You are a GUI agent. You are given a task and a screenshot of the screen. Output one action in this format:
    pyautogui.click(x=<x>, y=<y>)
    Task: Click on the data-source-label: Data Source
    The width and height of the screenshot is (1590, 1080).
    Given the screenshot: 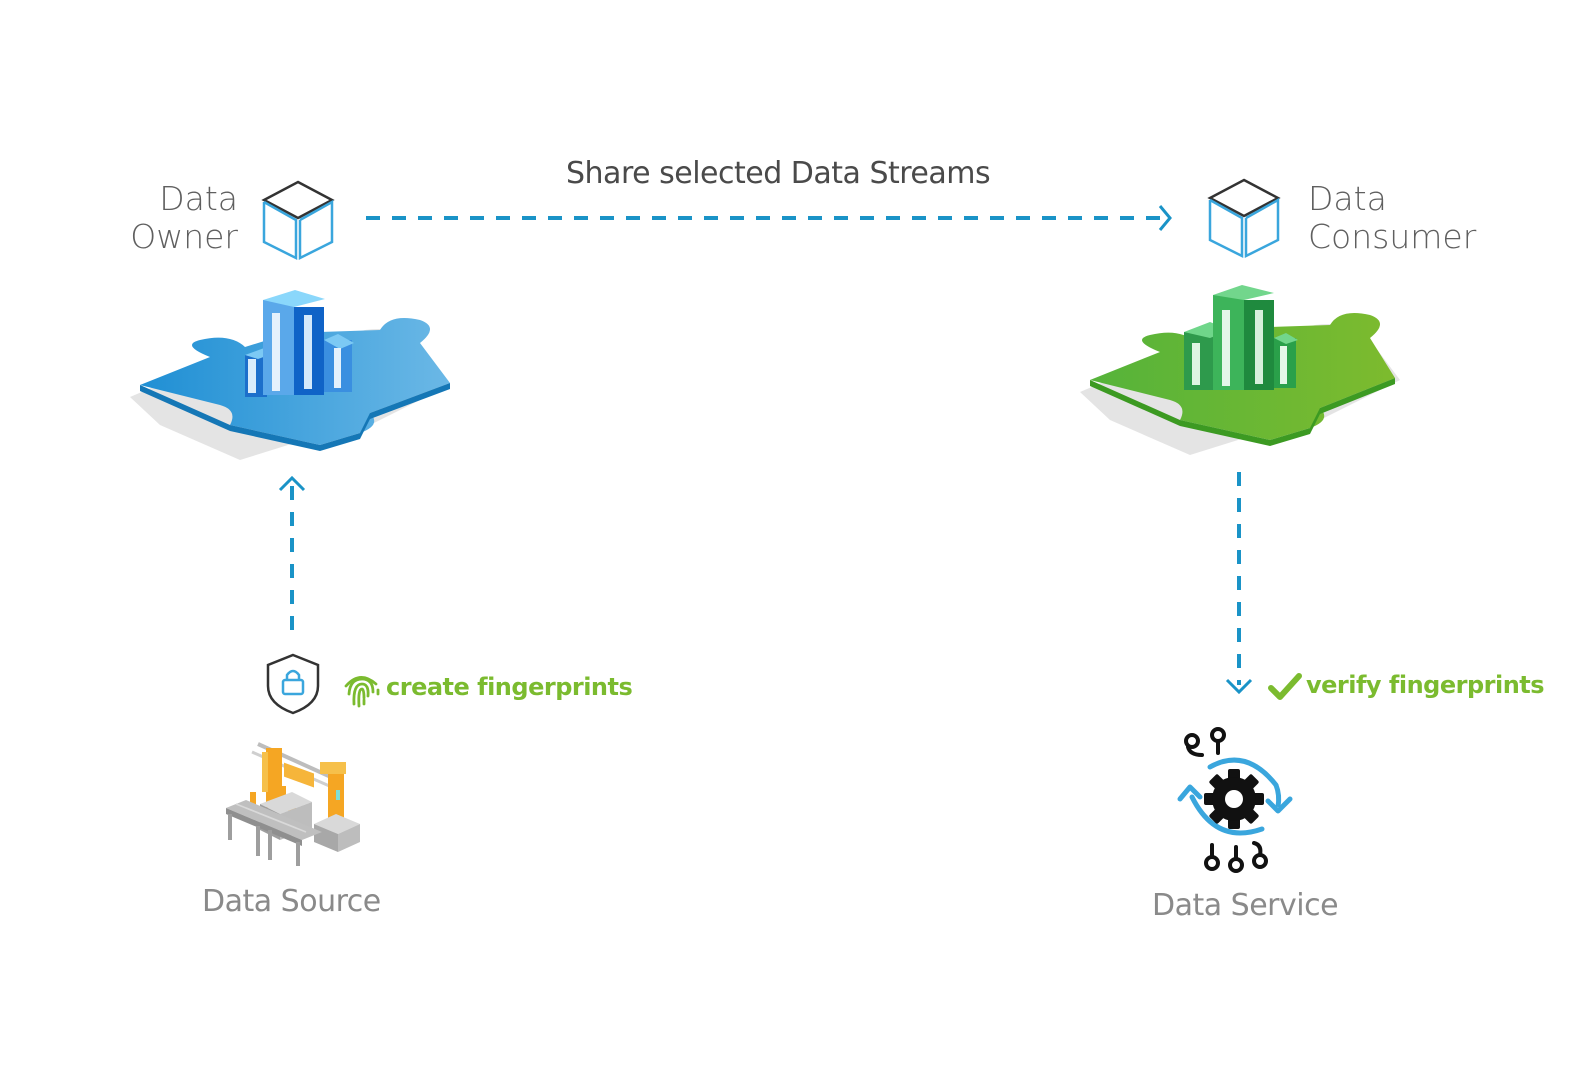 What is the action you would take?
    pyautogui.click(x=291, y=901)
    